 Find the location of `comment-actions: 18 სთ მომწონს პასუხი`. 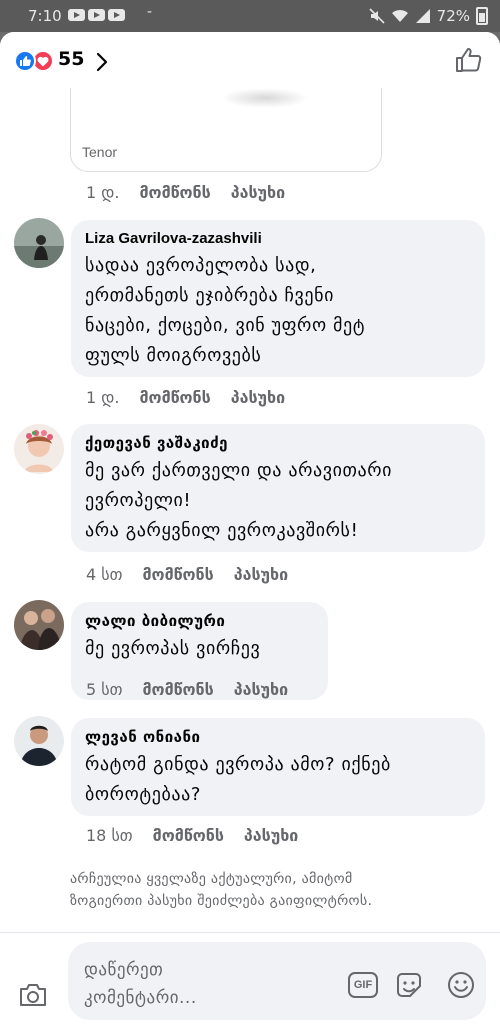

comment-actions: 18 სთ მომწონს პასუხი is located at coordinates (192, 835).